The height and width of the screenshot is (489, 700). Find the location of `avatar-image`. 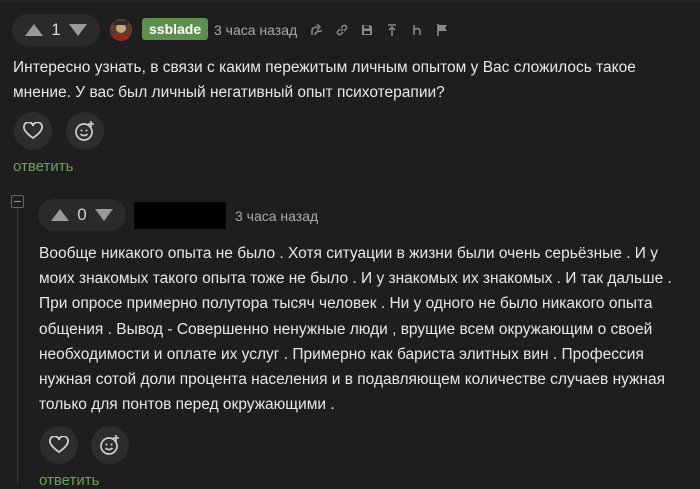

avatar-image is located at coordinates (121, 30).